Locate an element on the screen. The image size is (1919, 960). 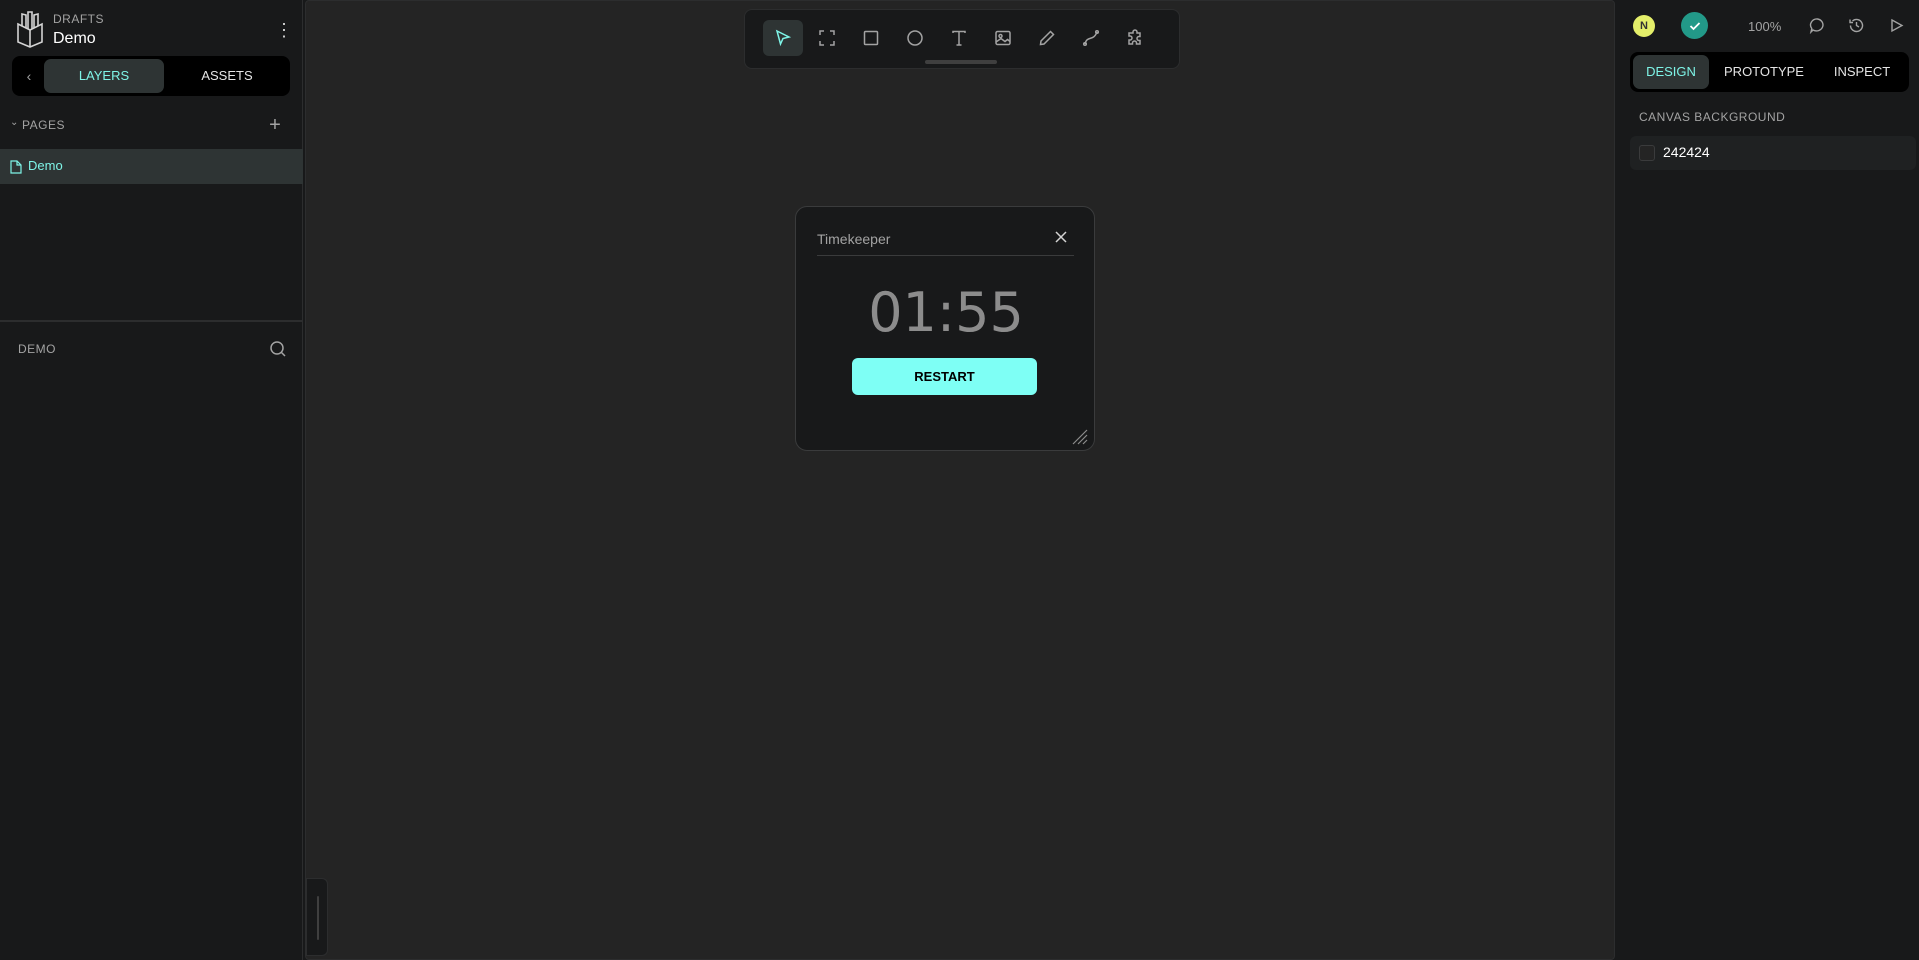
chevron-left-icon: ‹ is located at coordinates (29, 76).